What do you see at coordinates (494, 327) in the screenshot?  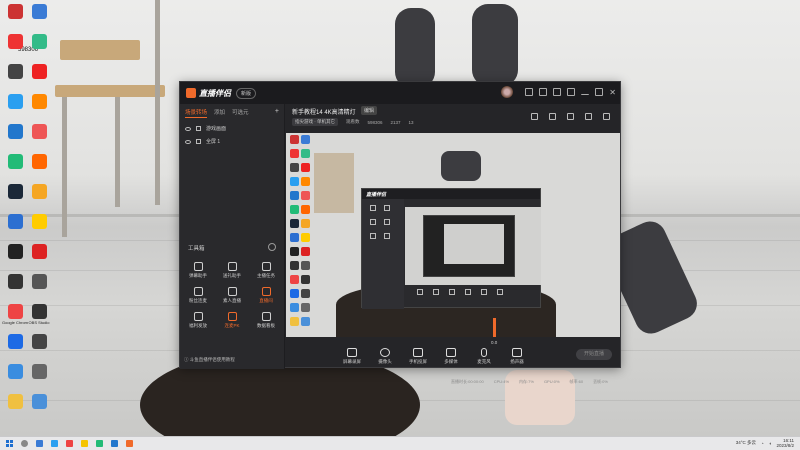 I see `volume-slider-handle` at bounding box center [494, 327].